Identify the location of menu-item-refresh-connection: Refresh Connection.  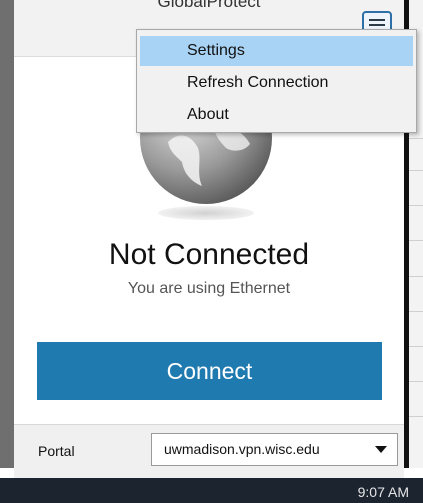
(276, 83).